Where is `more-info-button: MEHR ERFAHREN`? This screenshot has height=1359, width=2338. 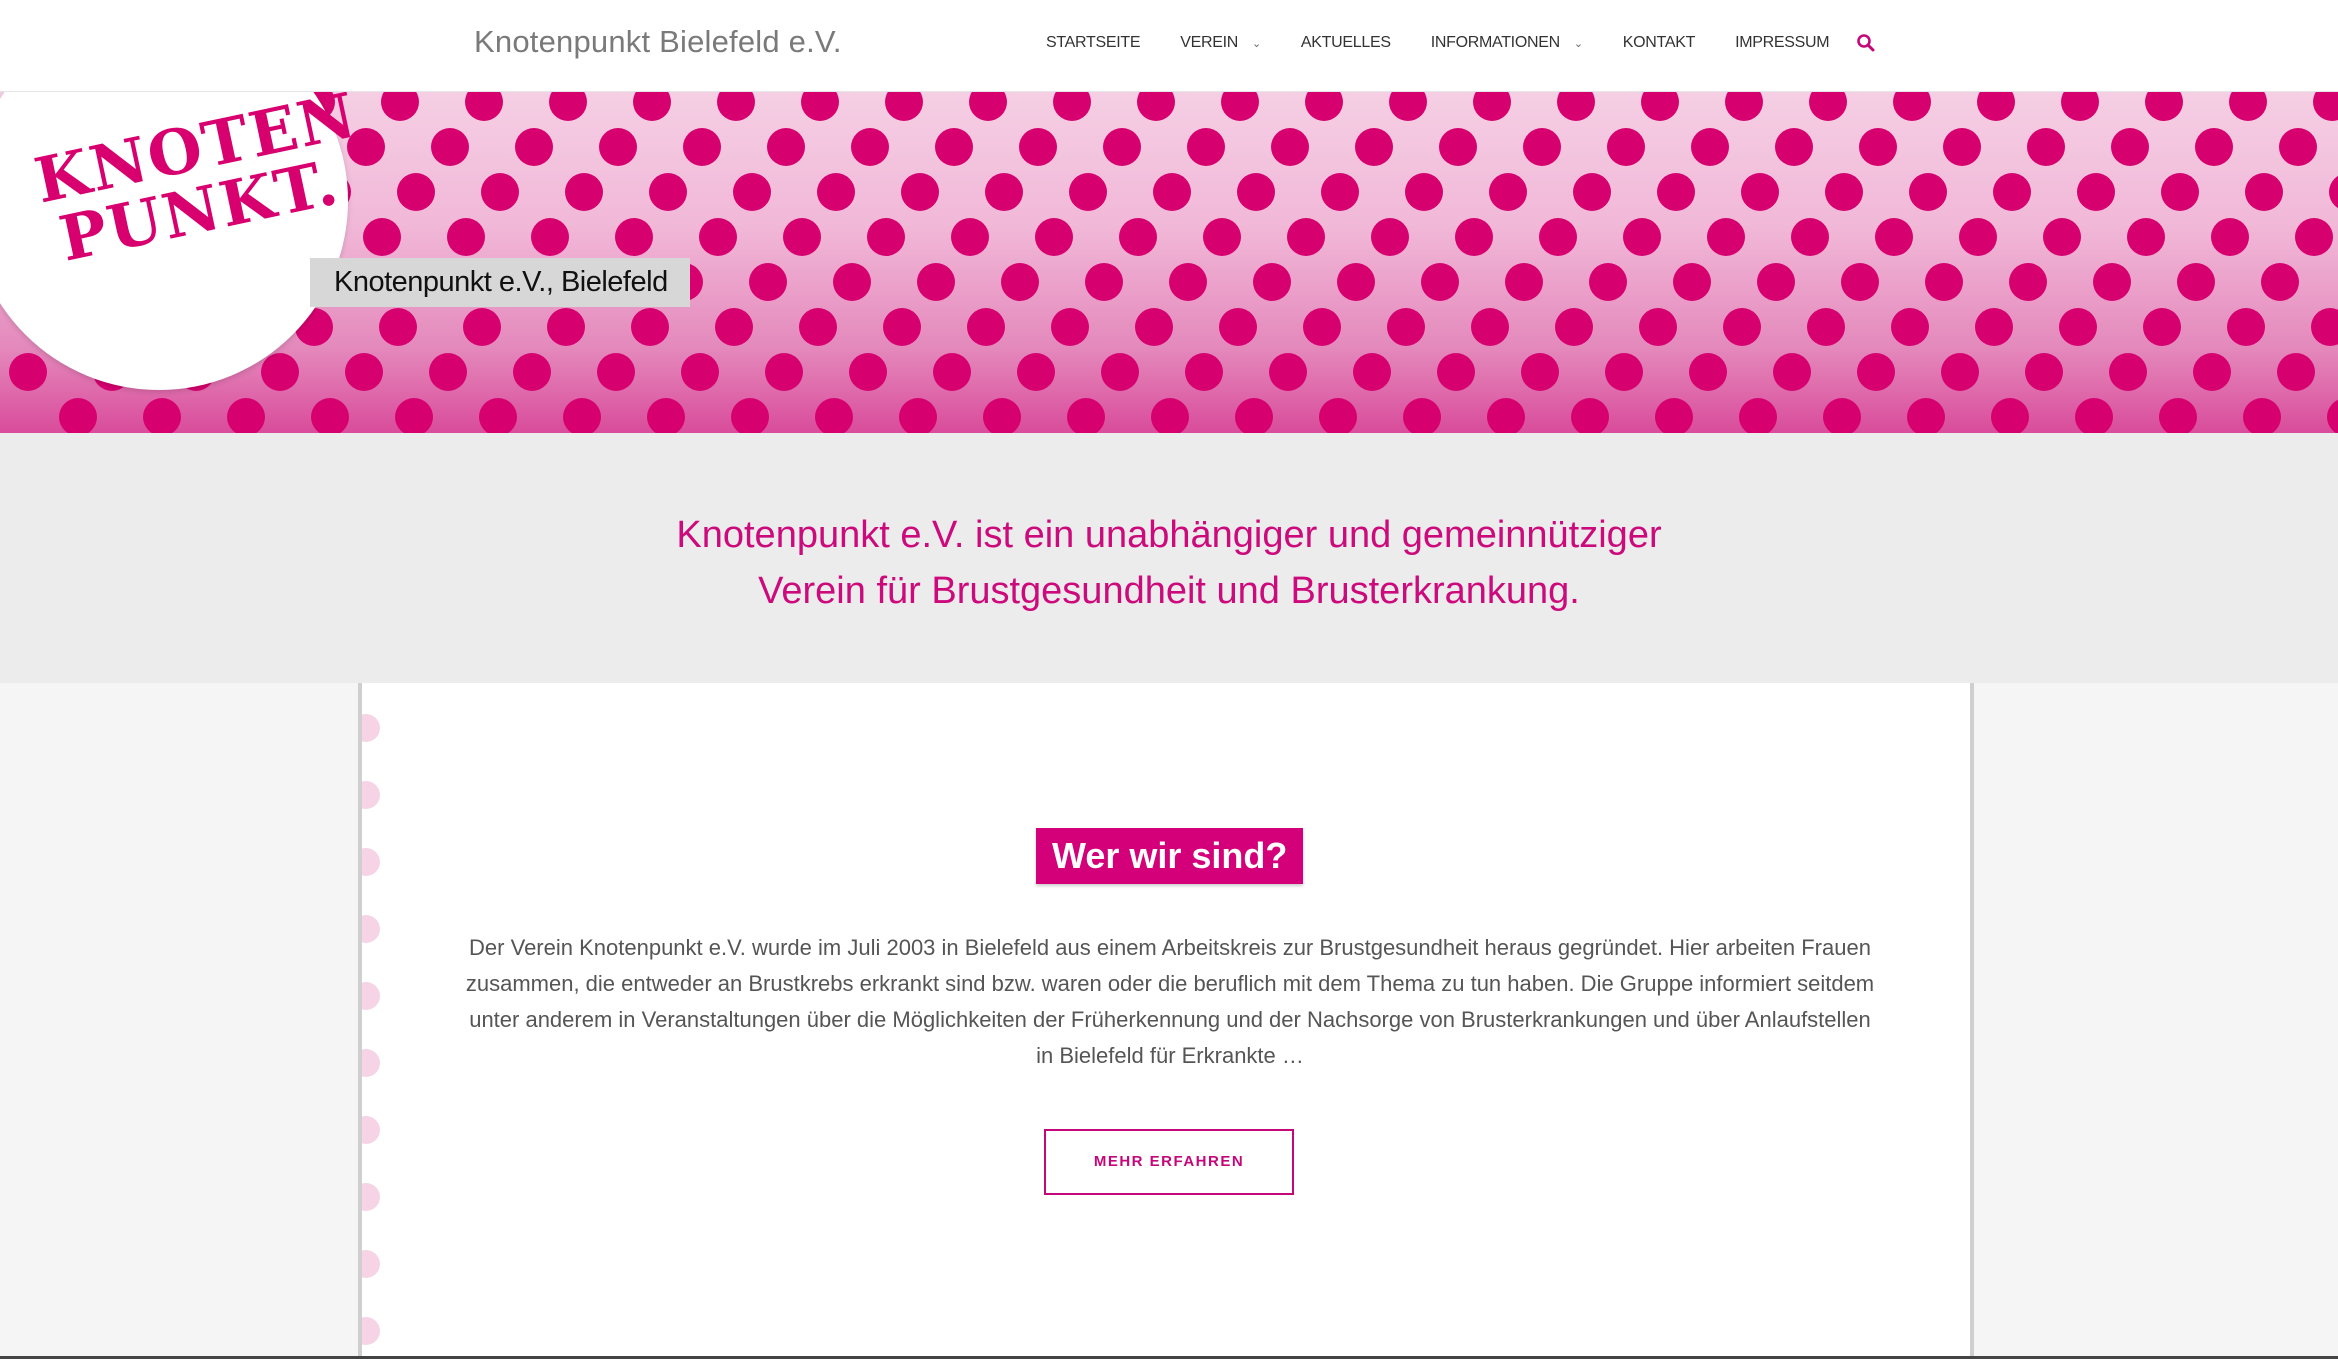
more-info-button: MEHR ERFAHREN is located at coordinates (1169, 1162).